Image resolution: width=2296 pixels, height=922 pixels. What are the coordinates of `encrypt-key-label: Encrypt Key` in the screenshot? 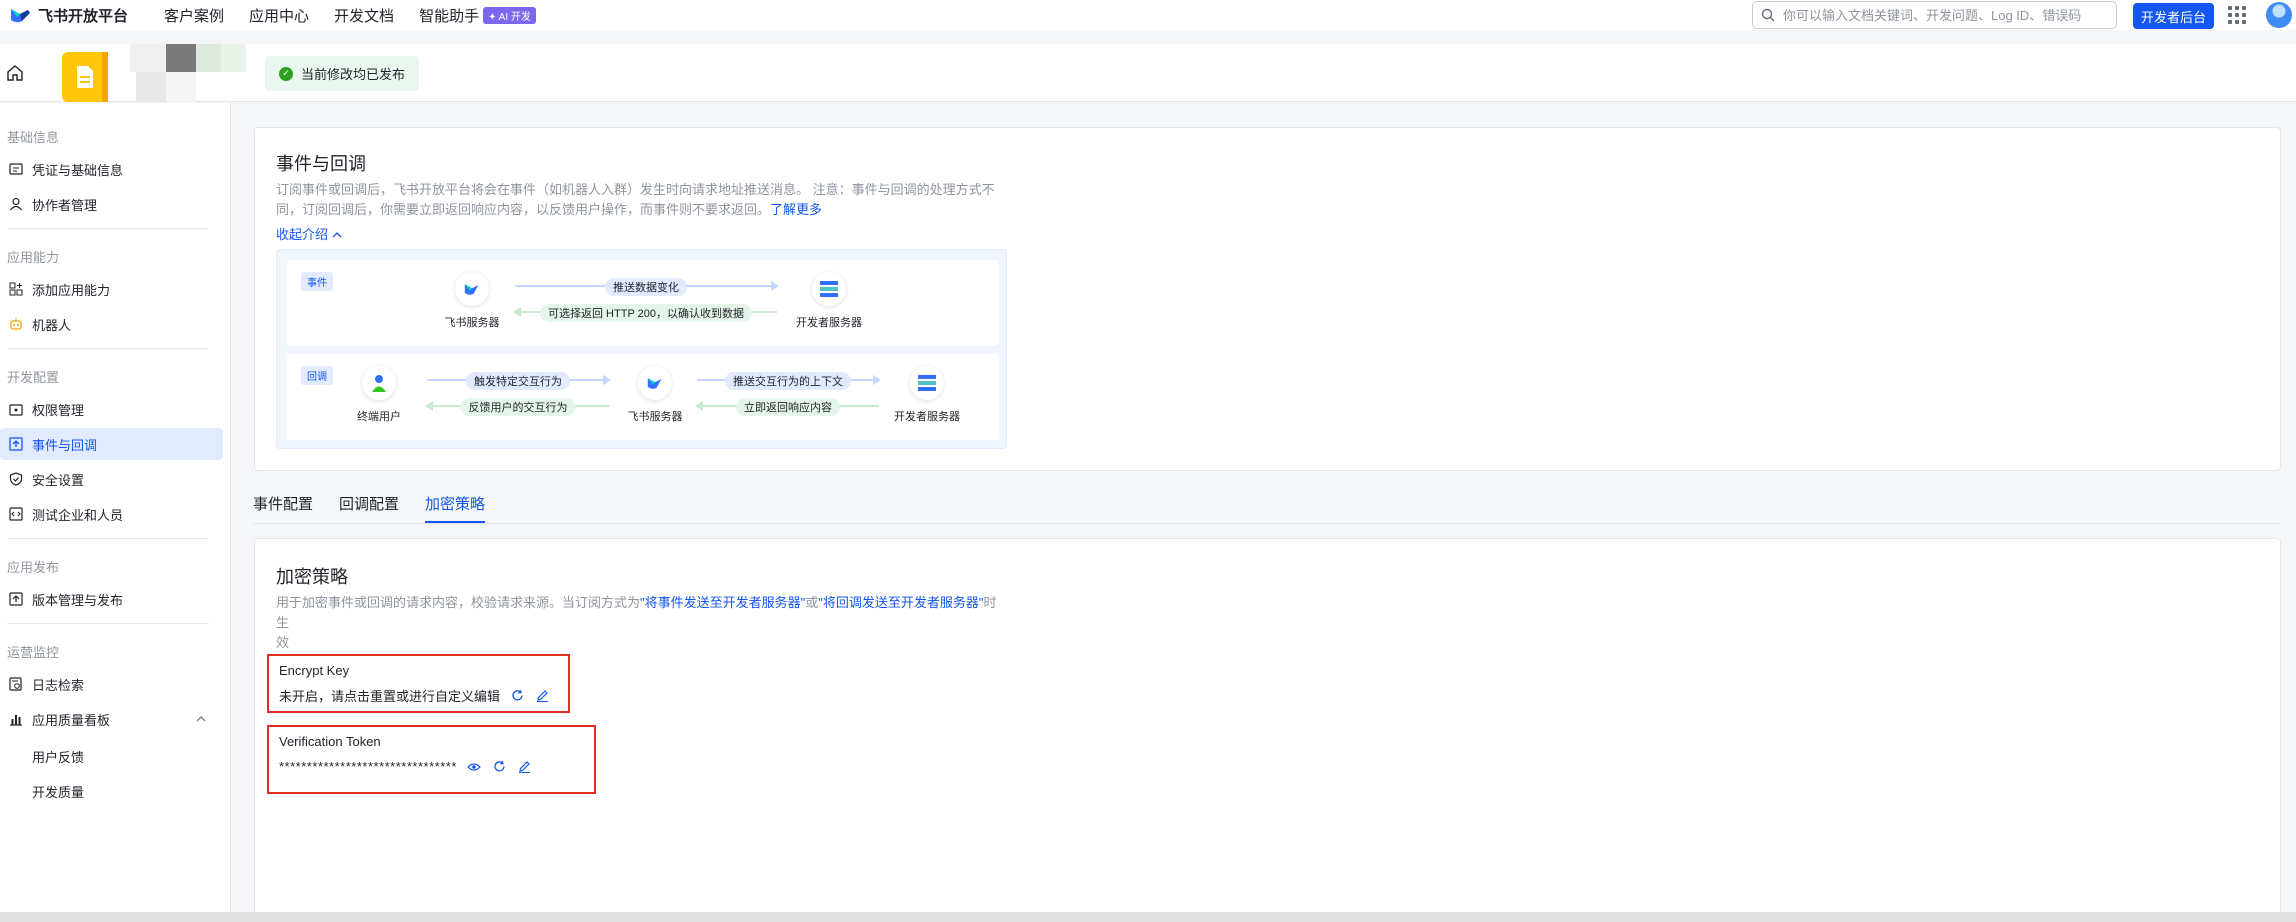 It's located at (314, 670).